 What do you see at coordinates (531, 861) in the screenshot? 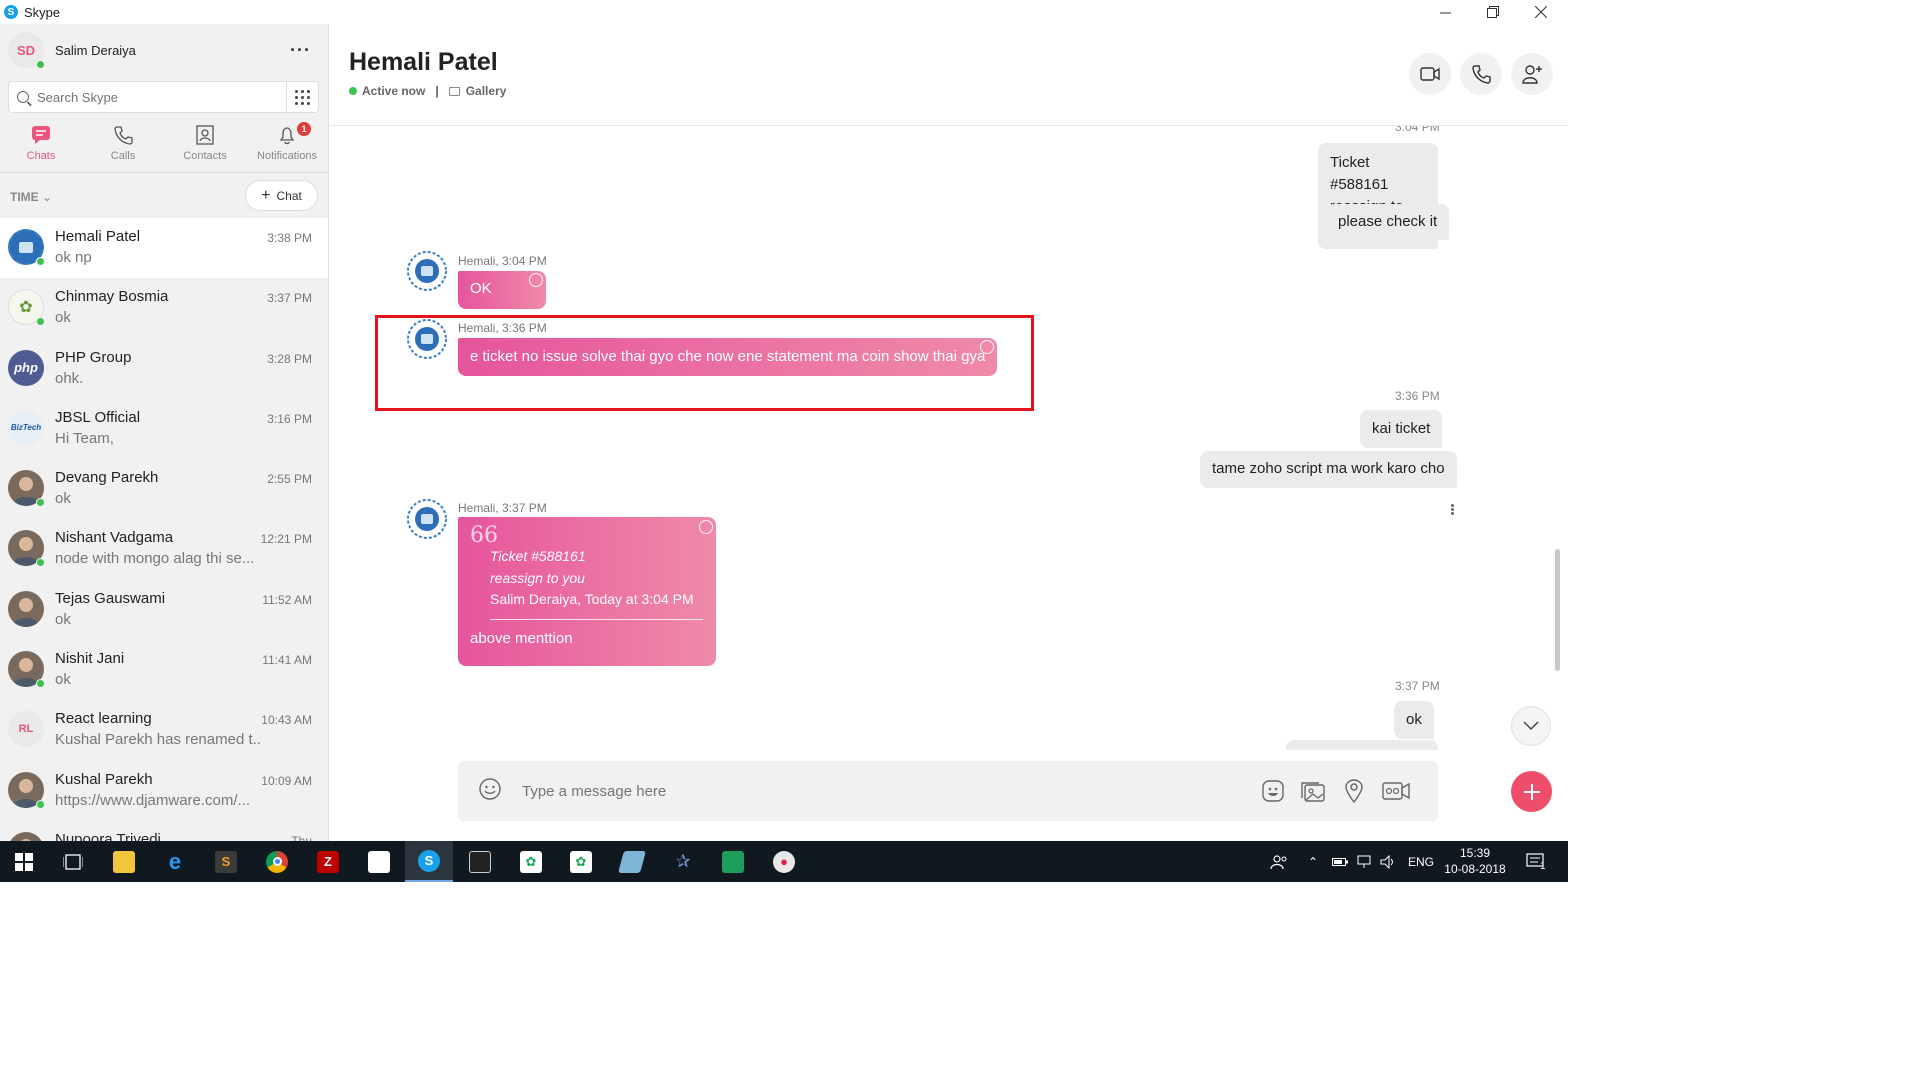
I see `taskbar-mongodb: ✿` at bounding box center [531, 861].